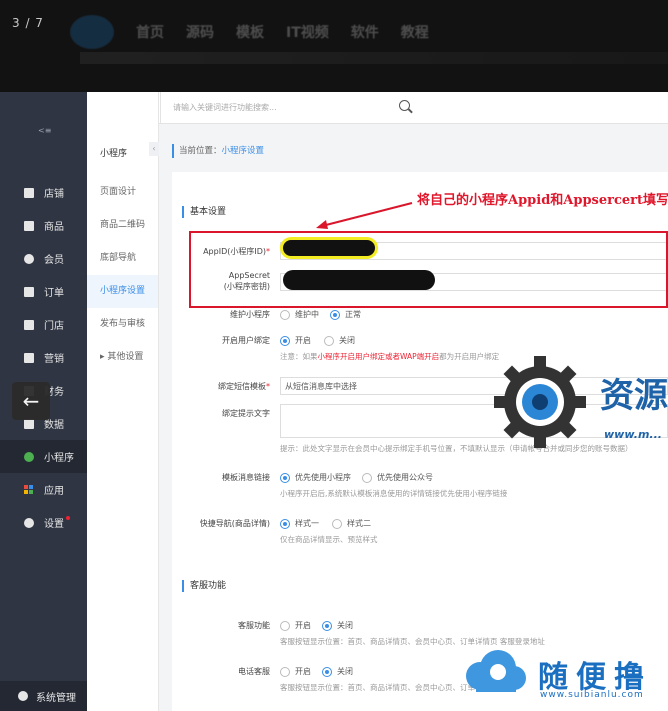 The height and width of the screenshot is (711, 668). What do you see at coordinates (634, 396) in the screenshot?
I see `watermark-text: 资源` at bounding box center [634, 396].